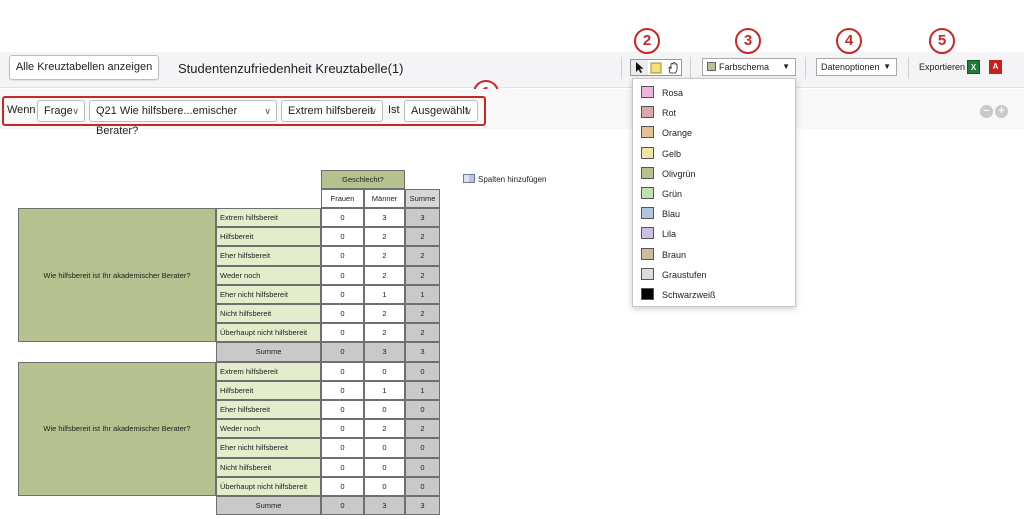 This screenshot has height=519, width=1024. What do you see at coordinates (21, 110) in the screenshot?
I see `filter-when-label: Wenn` at bounding box center [21, 110].